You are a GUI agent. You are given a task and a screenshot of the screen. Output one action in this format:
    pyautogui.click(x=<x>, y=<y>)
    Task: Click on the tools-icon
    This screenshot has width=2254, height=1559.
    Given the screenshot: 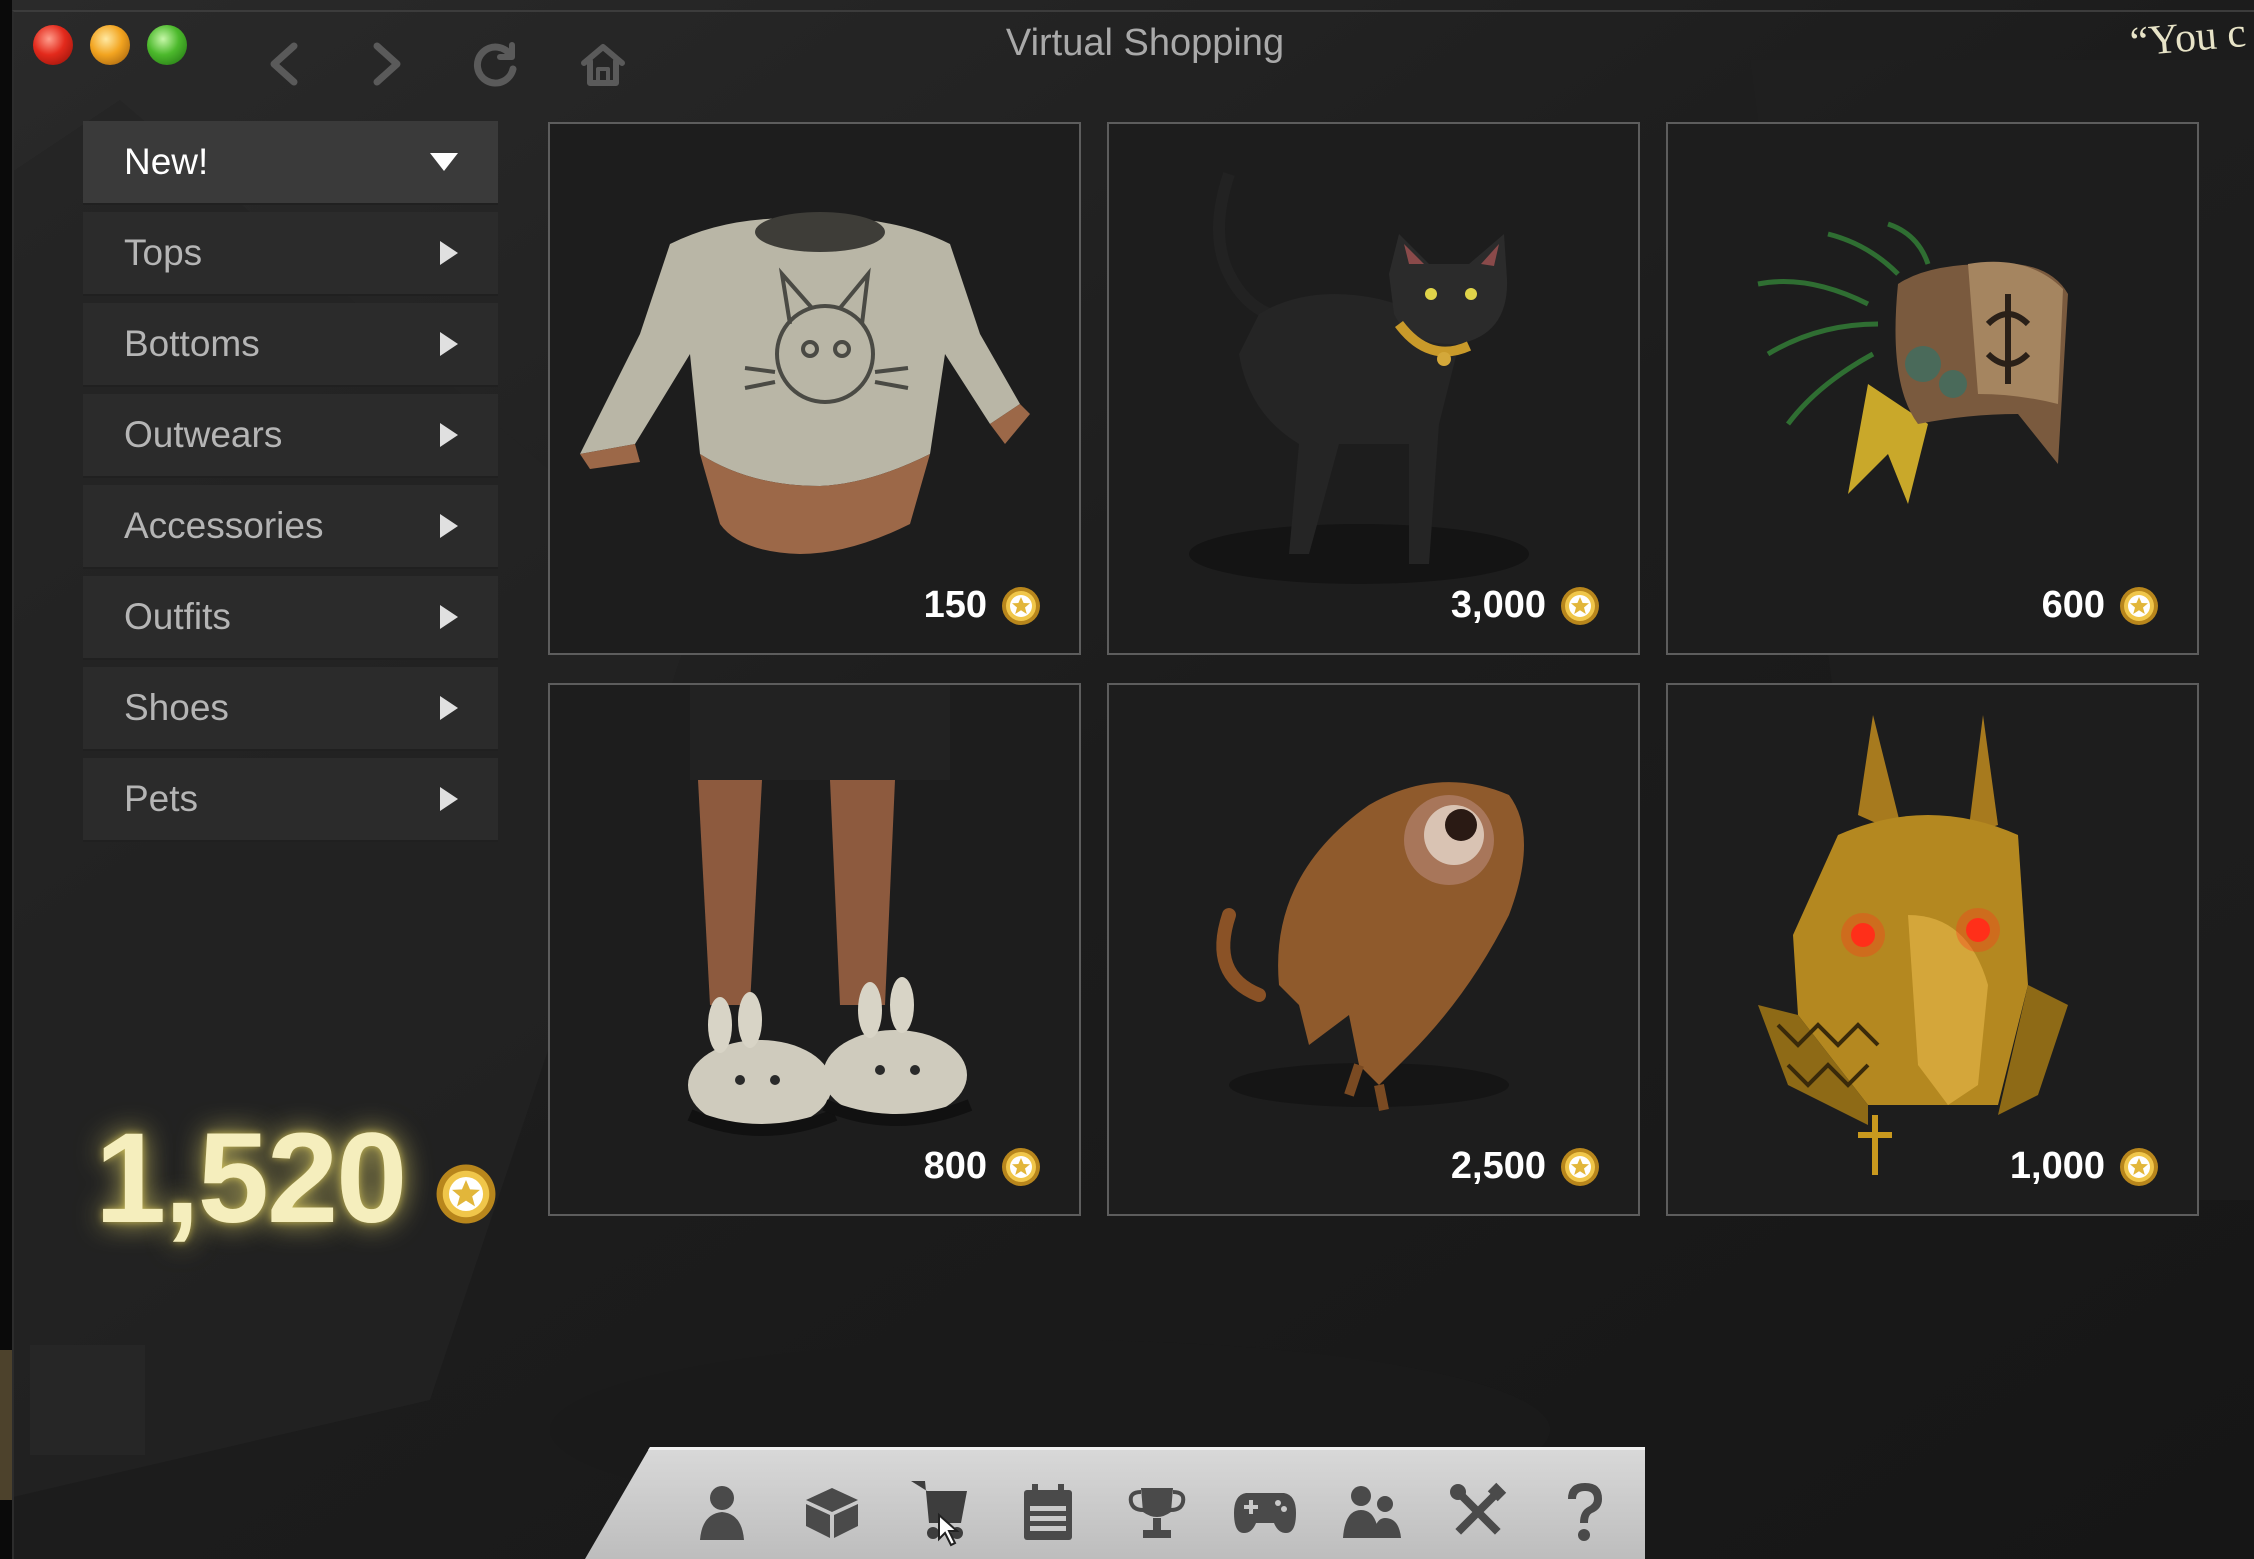 What is the action you would take?
    pyautogui.click(x=1478, y=1508)
    